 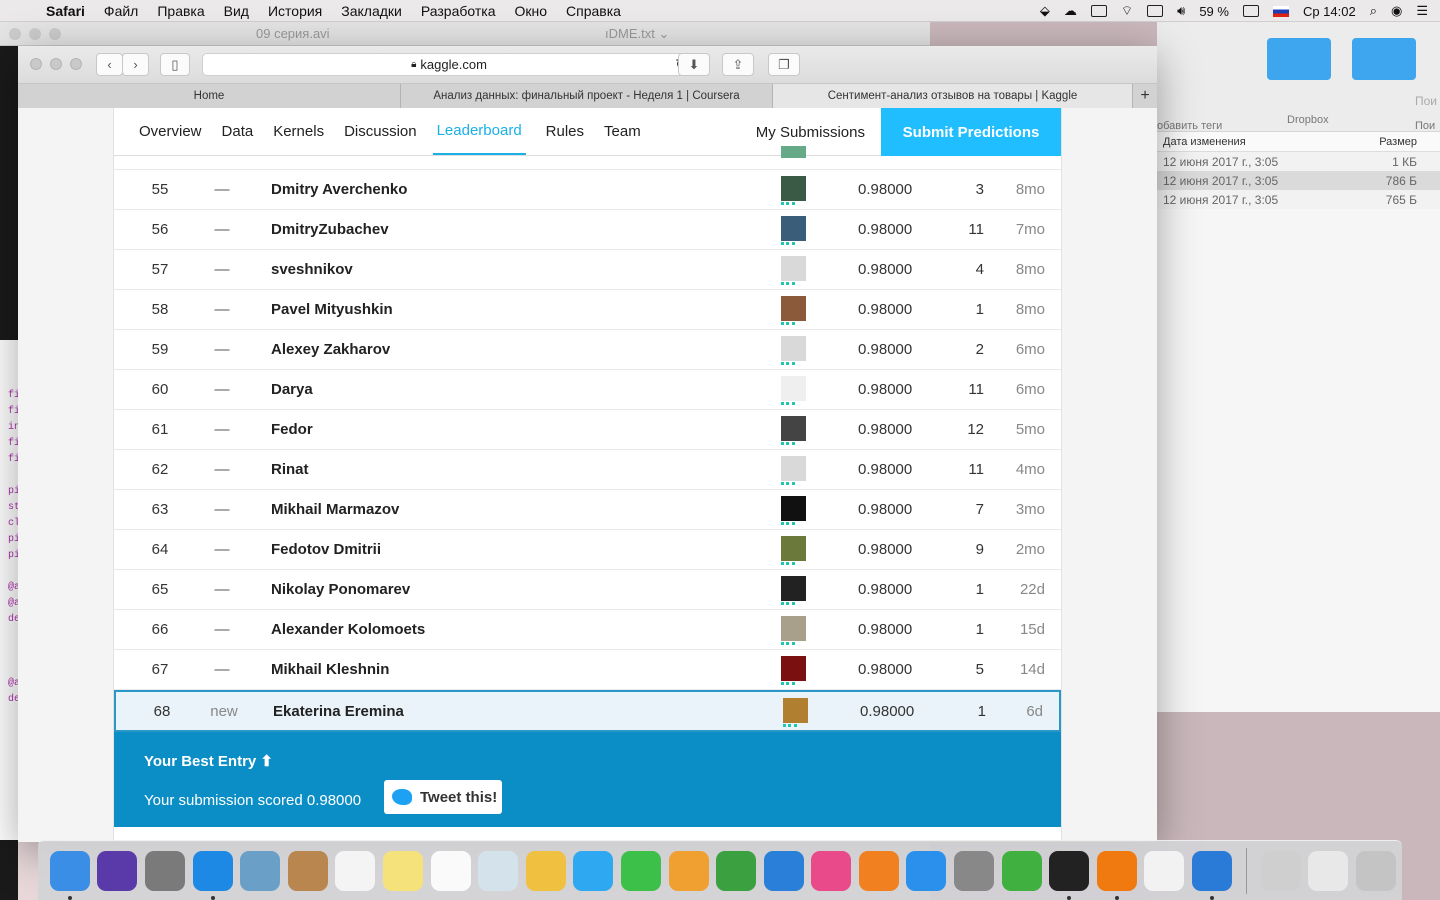 I want to click on terminal-icon, so click(x=1069, y=875).